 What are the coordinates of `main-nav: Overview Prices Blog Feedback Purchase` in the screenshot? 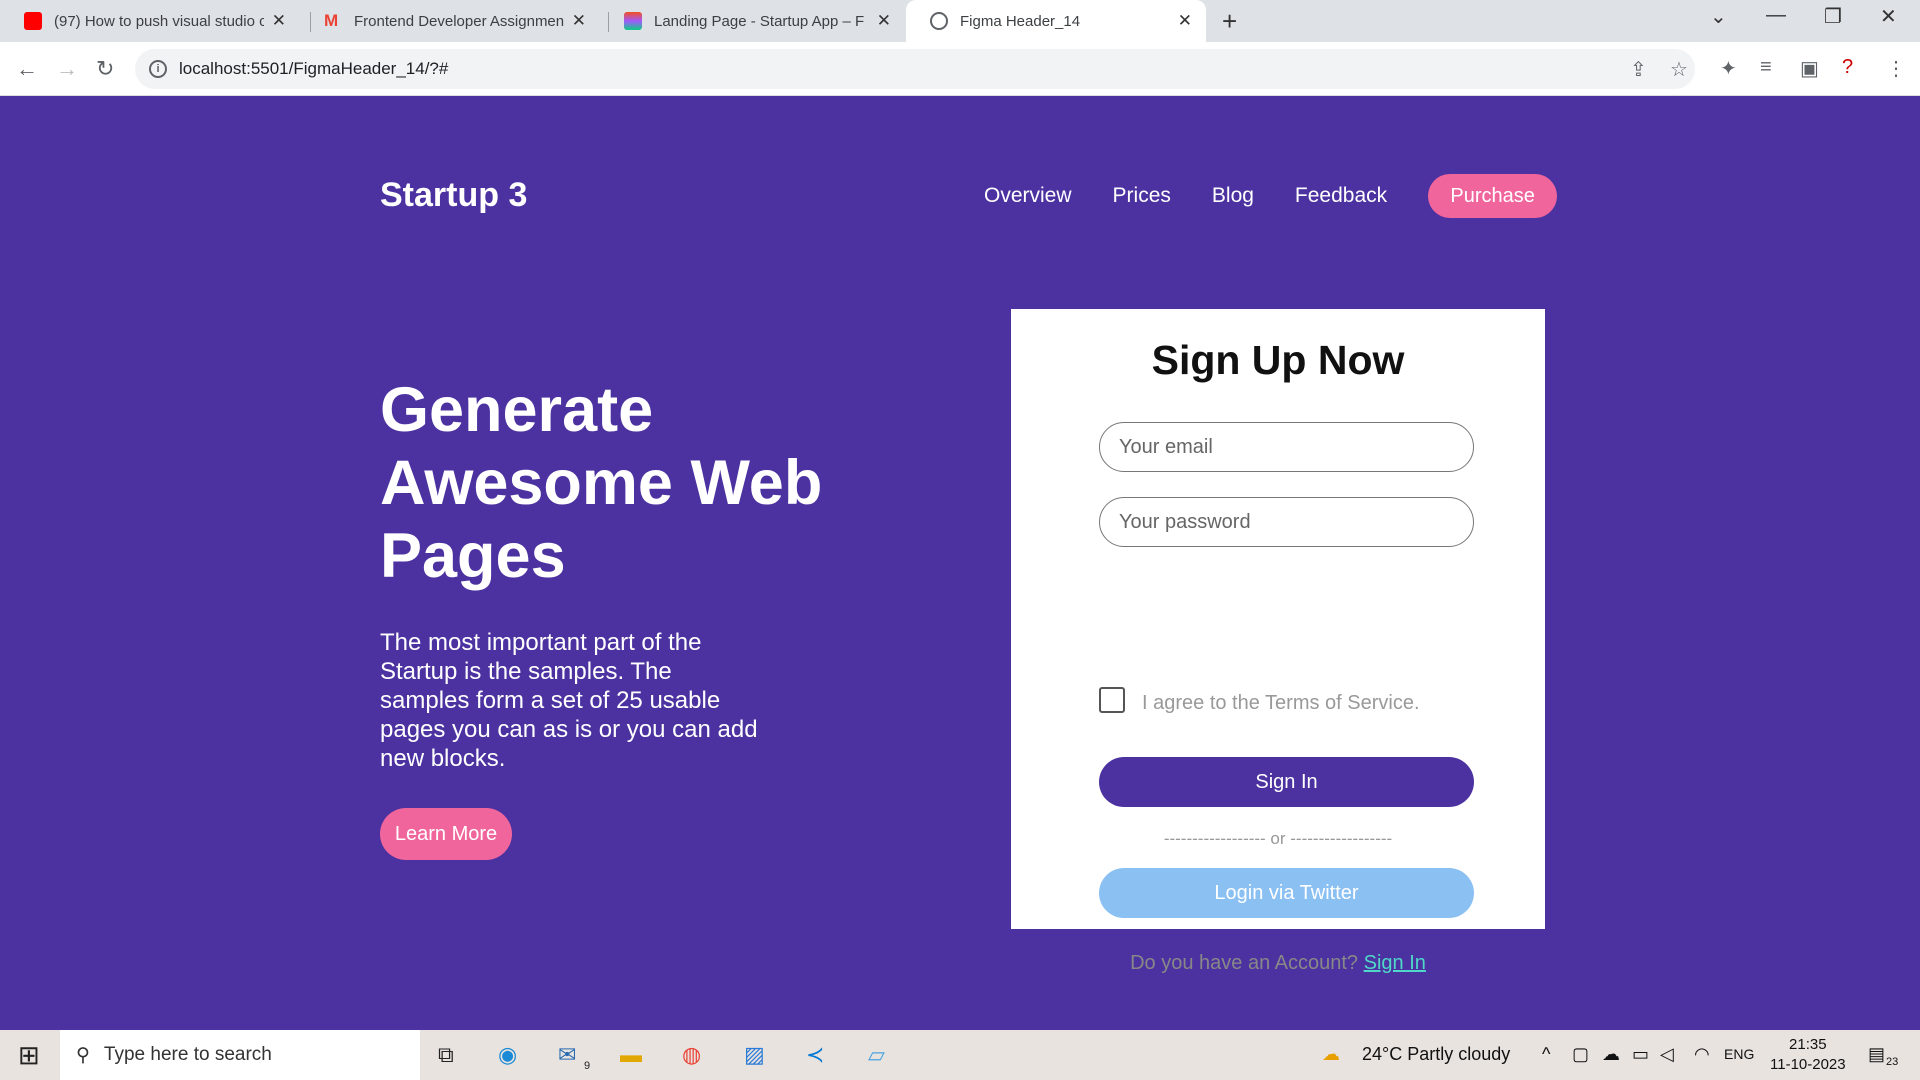 It's located at (1271, 196).